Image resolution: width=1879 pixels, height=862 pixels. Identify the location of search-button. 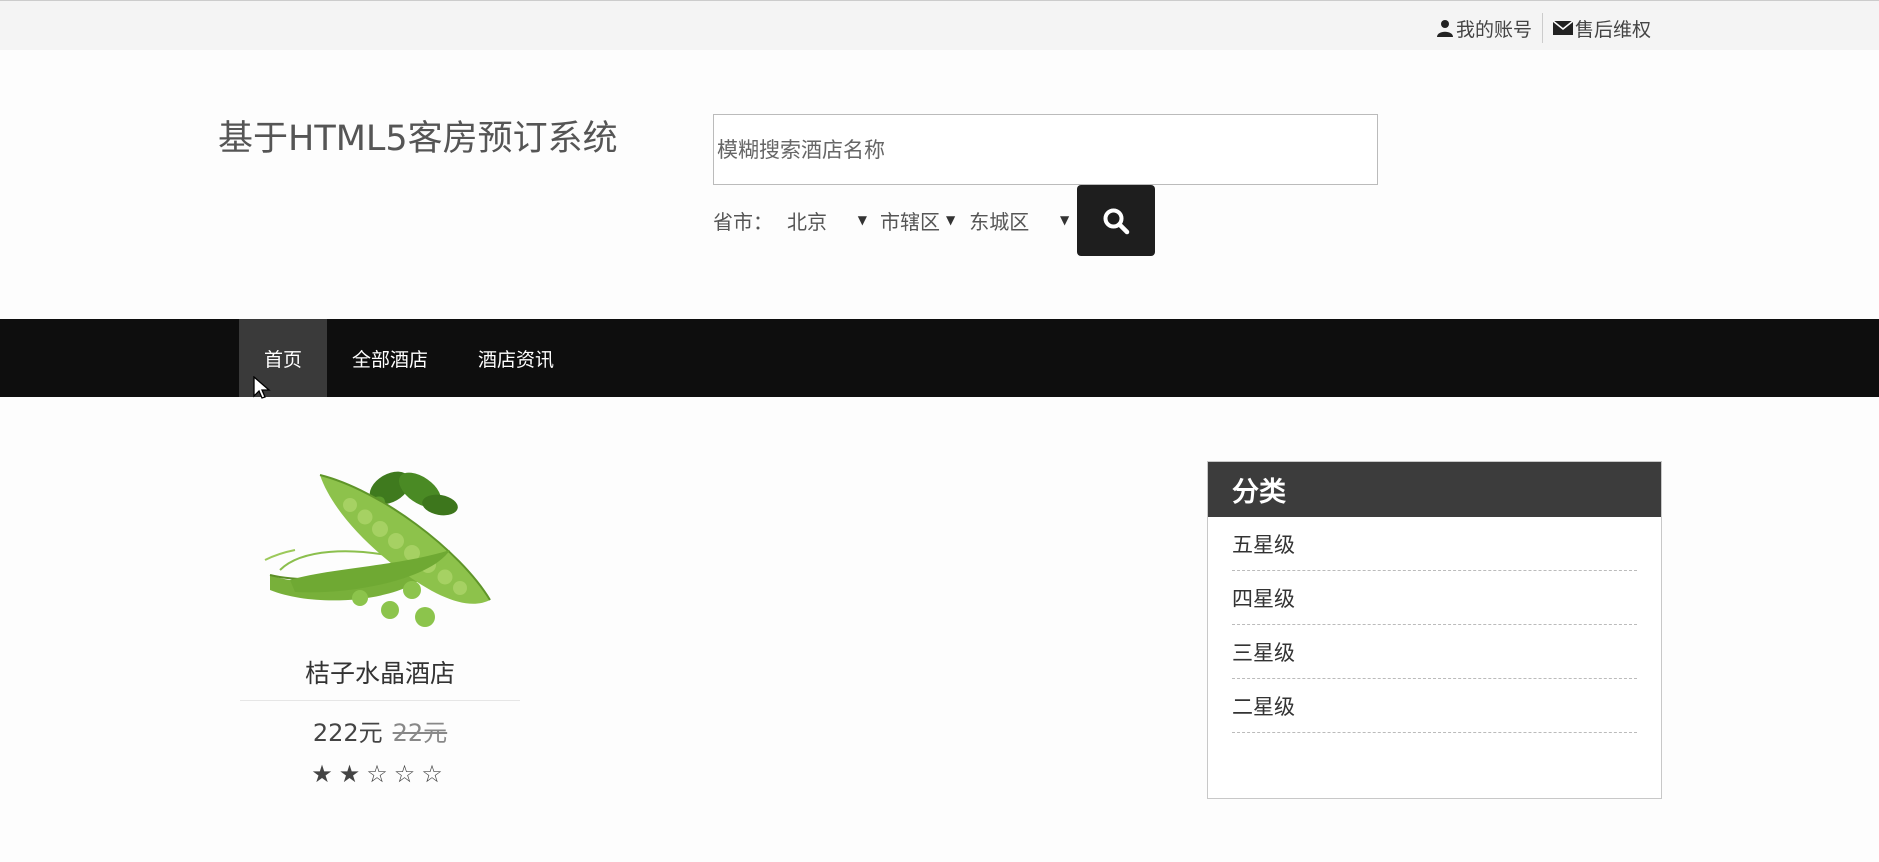
(1116, 220).